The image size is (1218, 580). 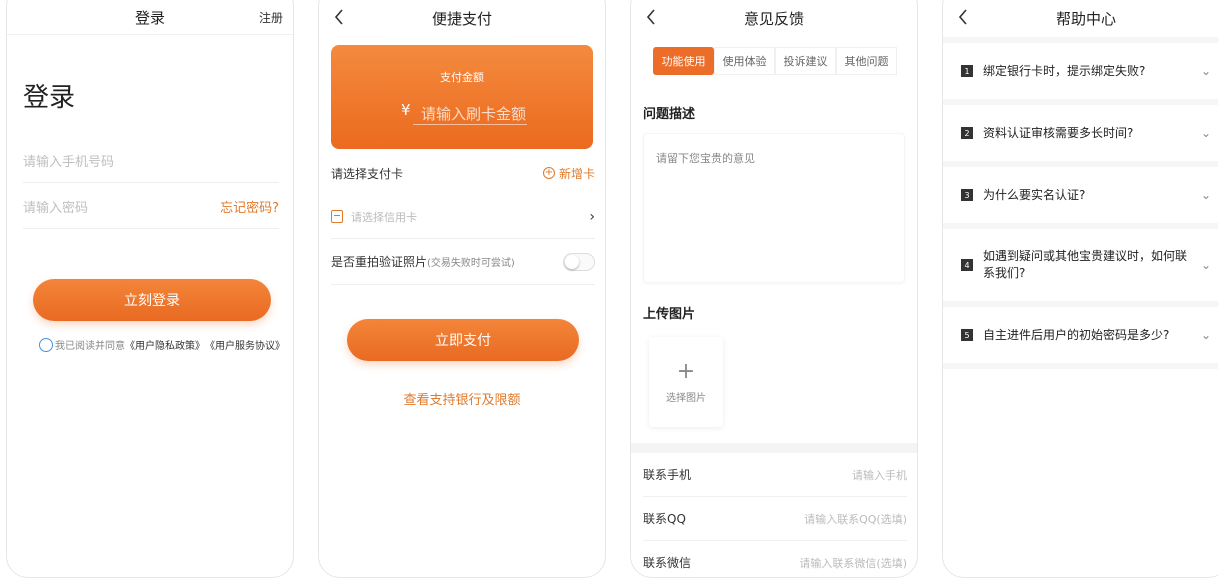 What do you see at coordinates (866, 61) in the screenshot?
I see `tab-other: 其他问题` at bounding box center [866, 61].